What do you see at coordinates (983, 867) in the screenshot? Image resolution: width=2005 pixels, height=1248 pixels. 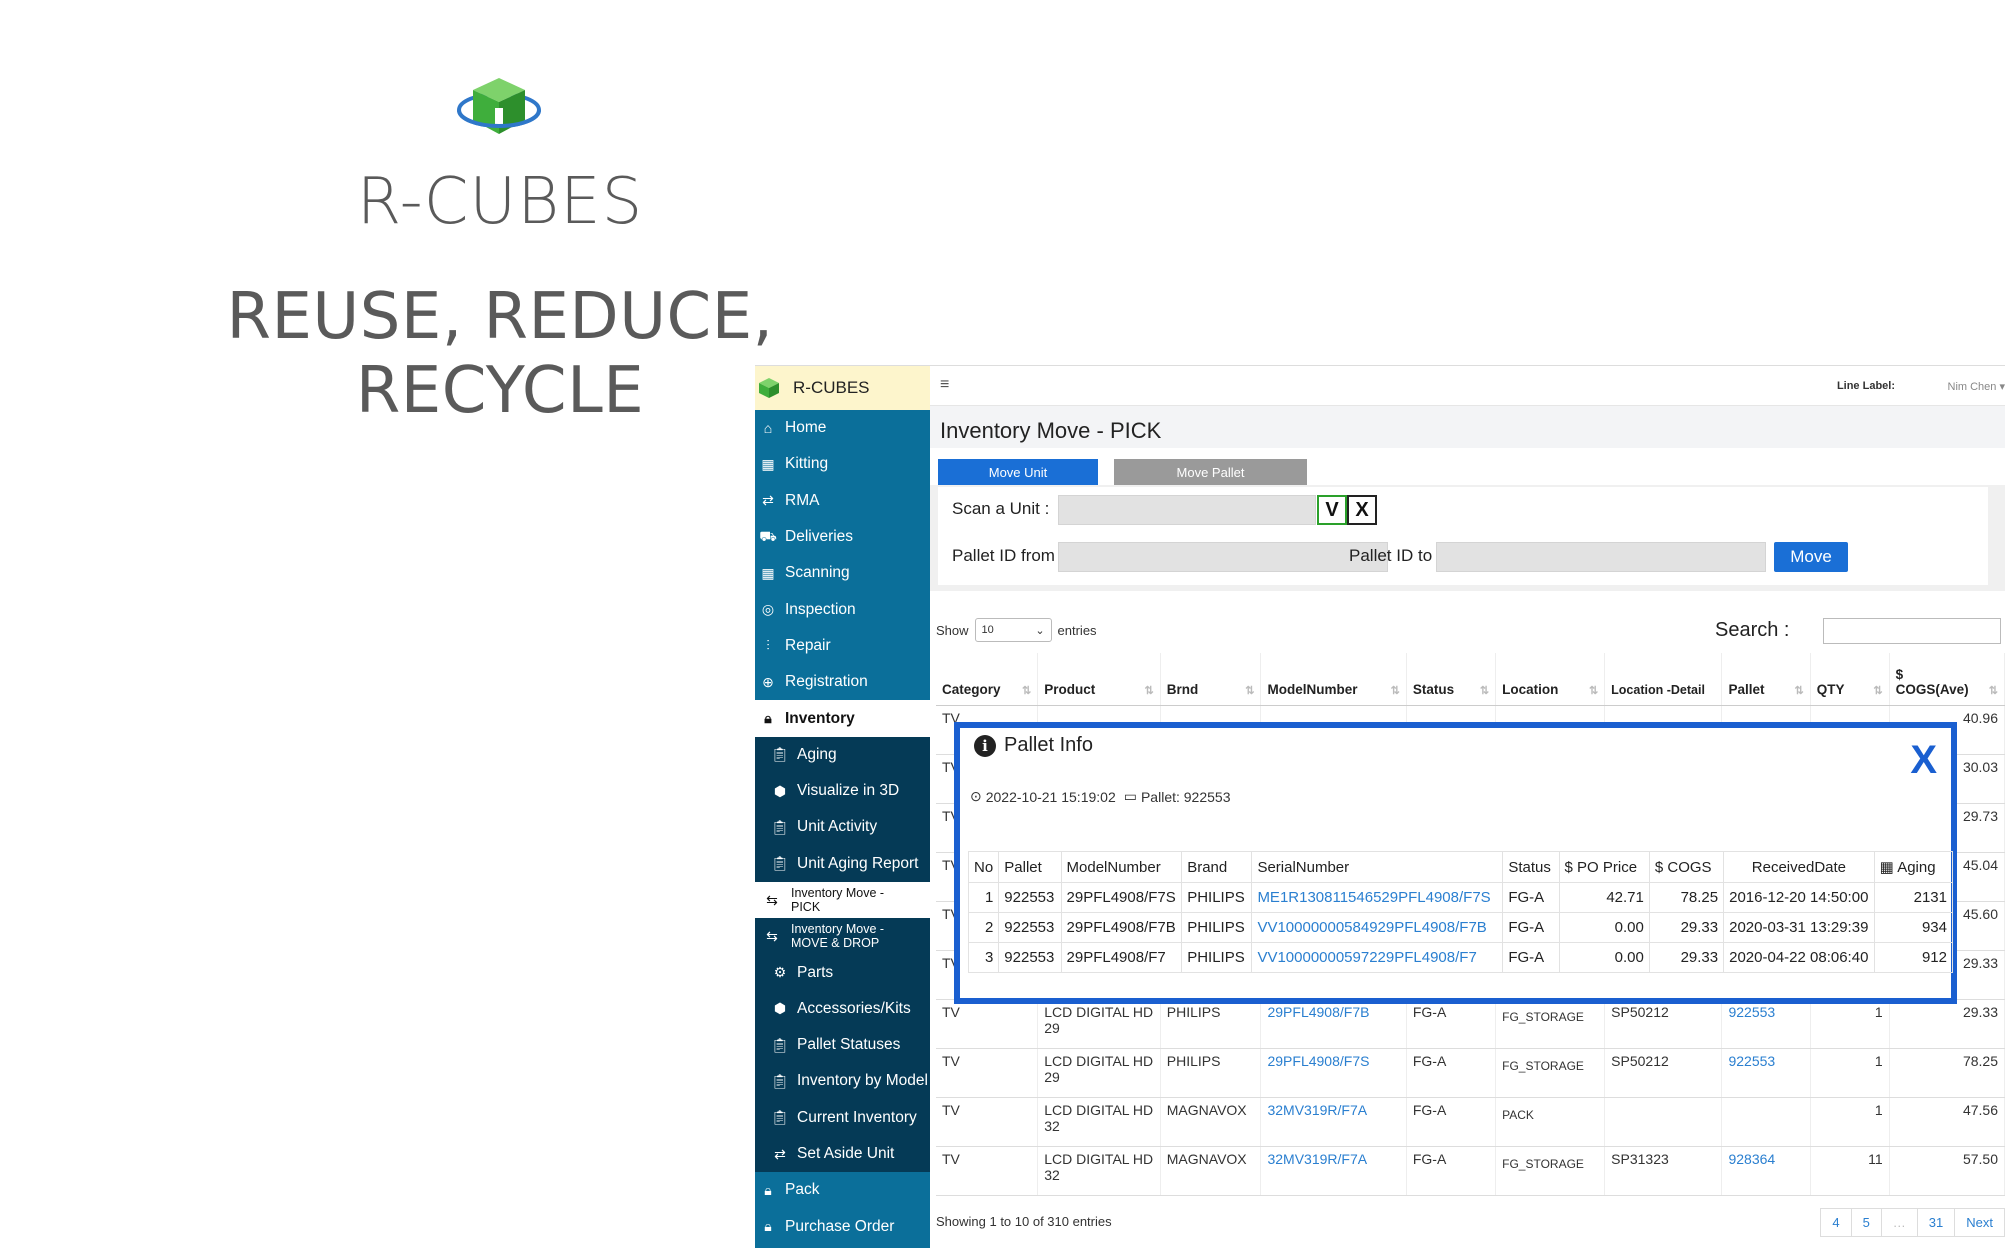 I see `col-no: No` at bounding box center [983, 867].